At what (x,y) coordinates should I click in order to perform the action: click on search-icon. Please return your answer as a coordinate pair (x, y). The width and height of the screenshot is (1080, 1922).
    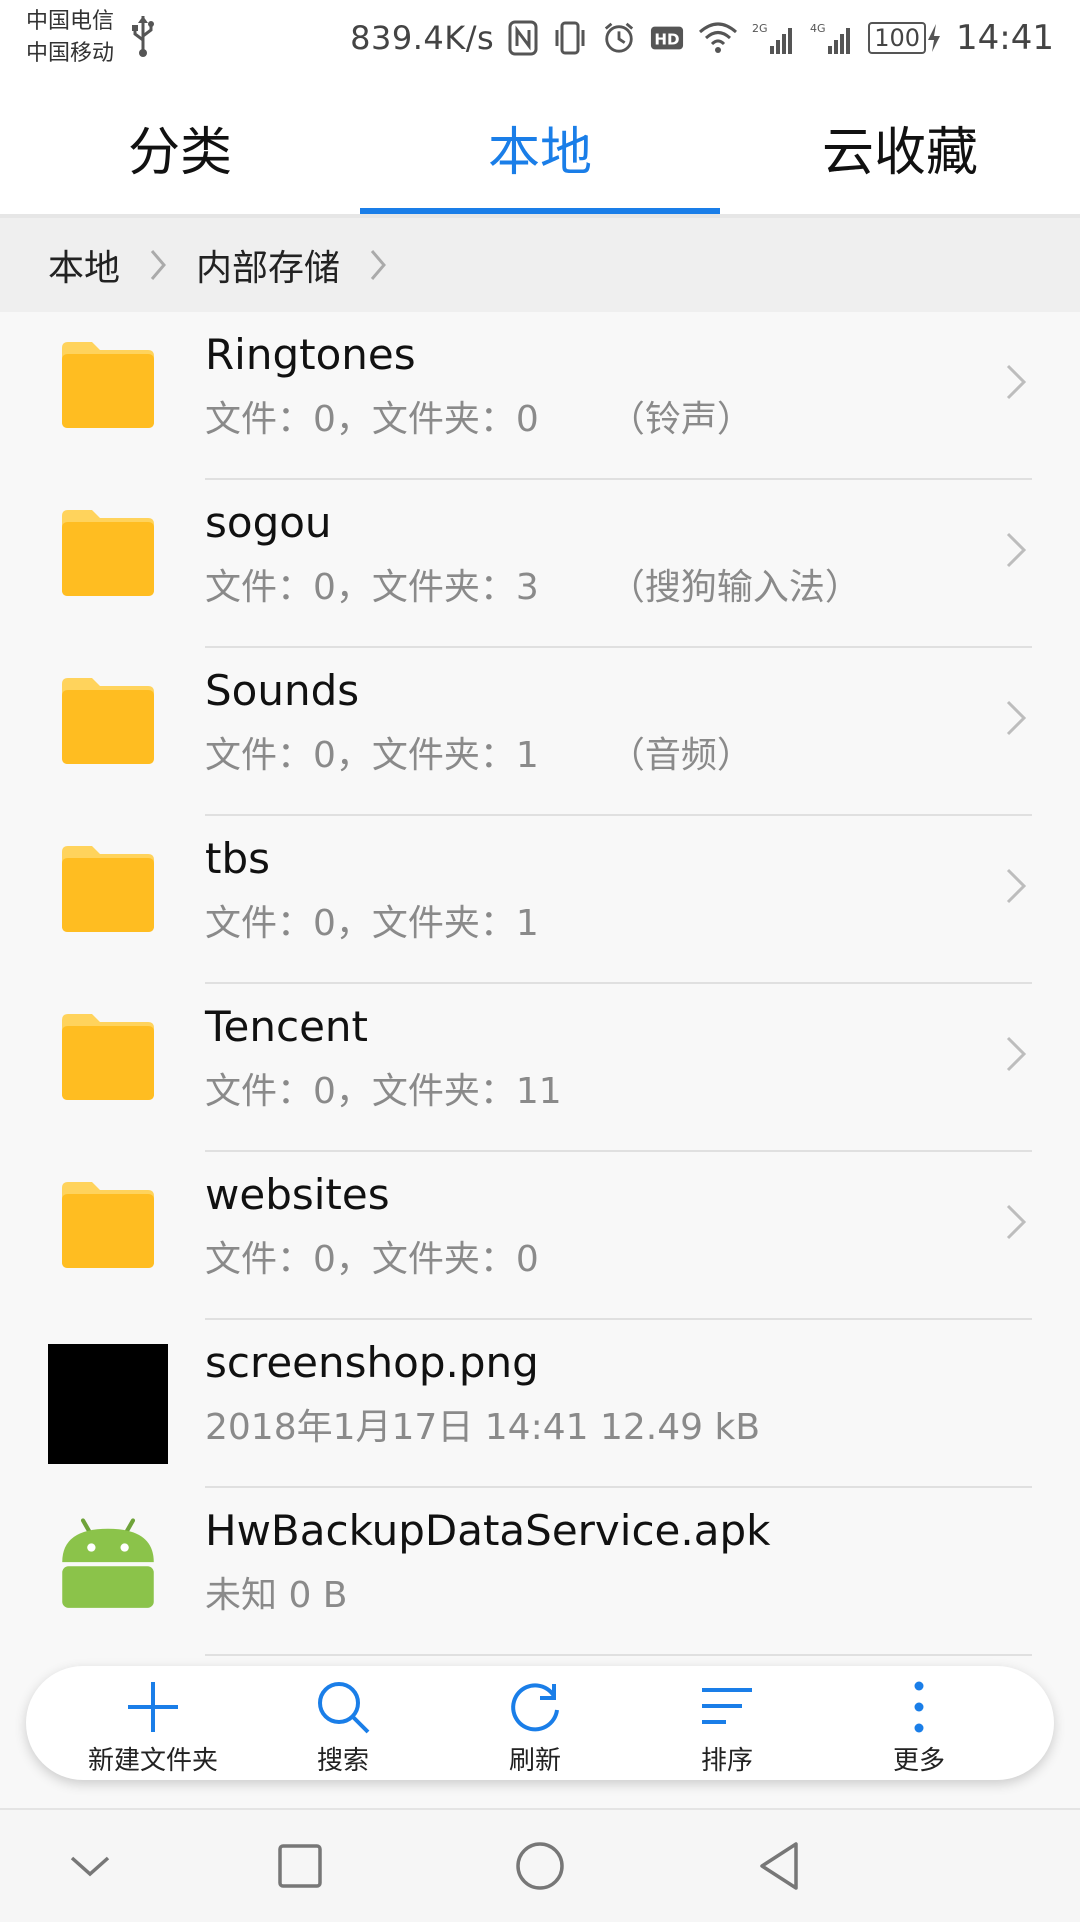
    Looking at the image, I should click on (344, 1708).